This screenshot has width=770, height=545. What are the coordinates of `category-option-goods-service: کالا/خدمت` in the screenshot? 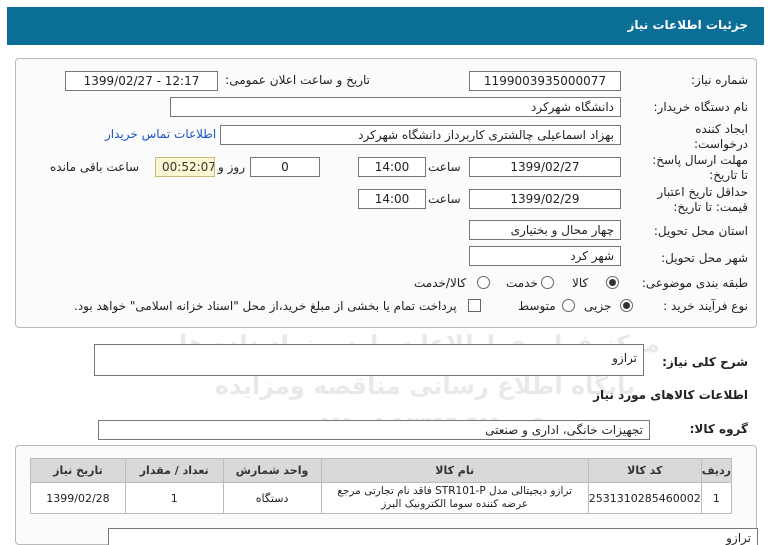 It's located at (440, 283).